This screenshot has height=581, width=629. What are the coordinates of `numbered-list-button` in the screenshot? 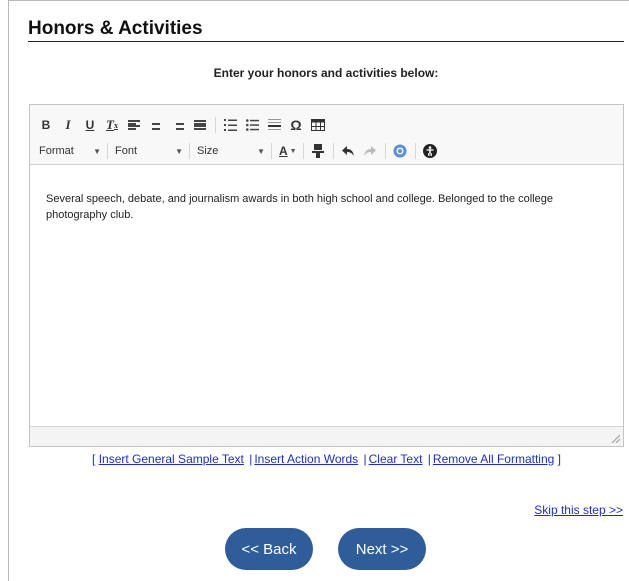 It's located at (230, 125).